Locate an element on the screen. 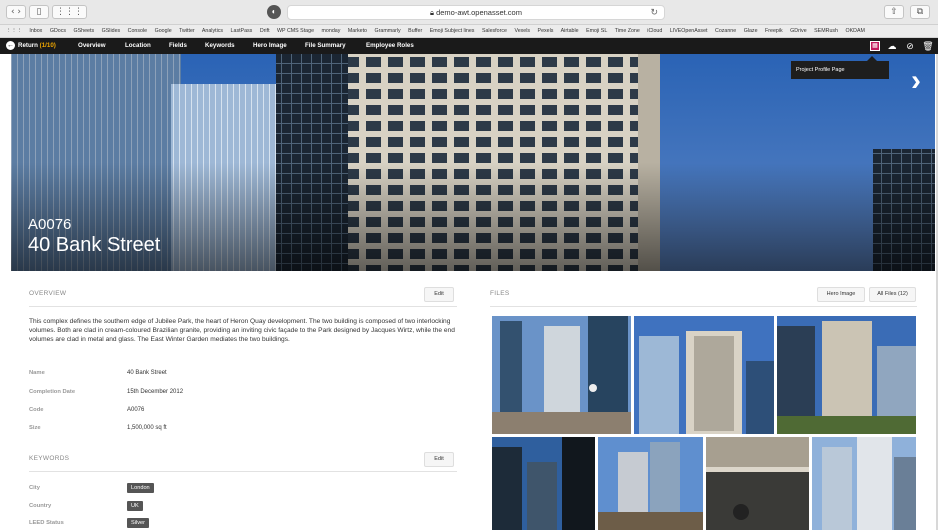  sidebar-icon: ▯ is located at coordinates (39, 12).